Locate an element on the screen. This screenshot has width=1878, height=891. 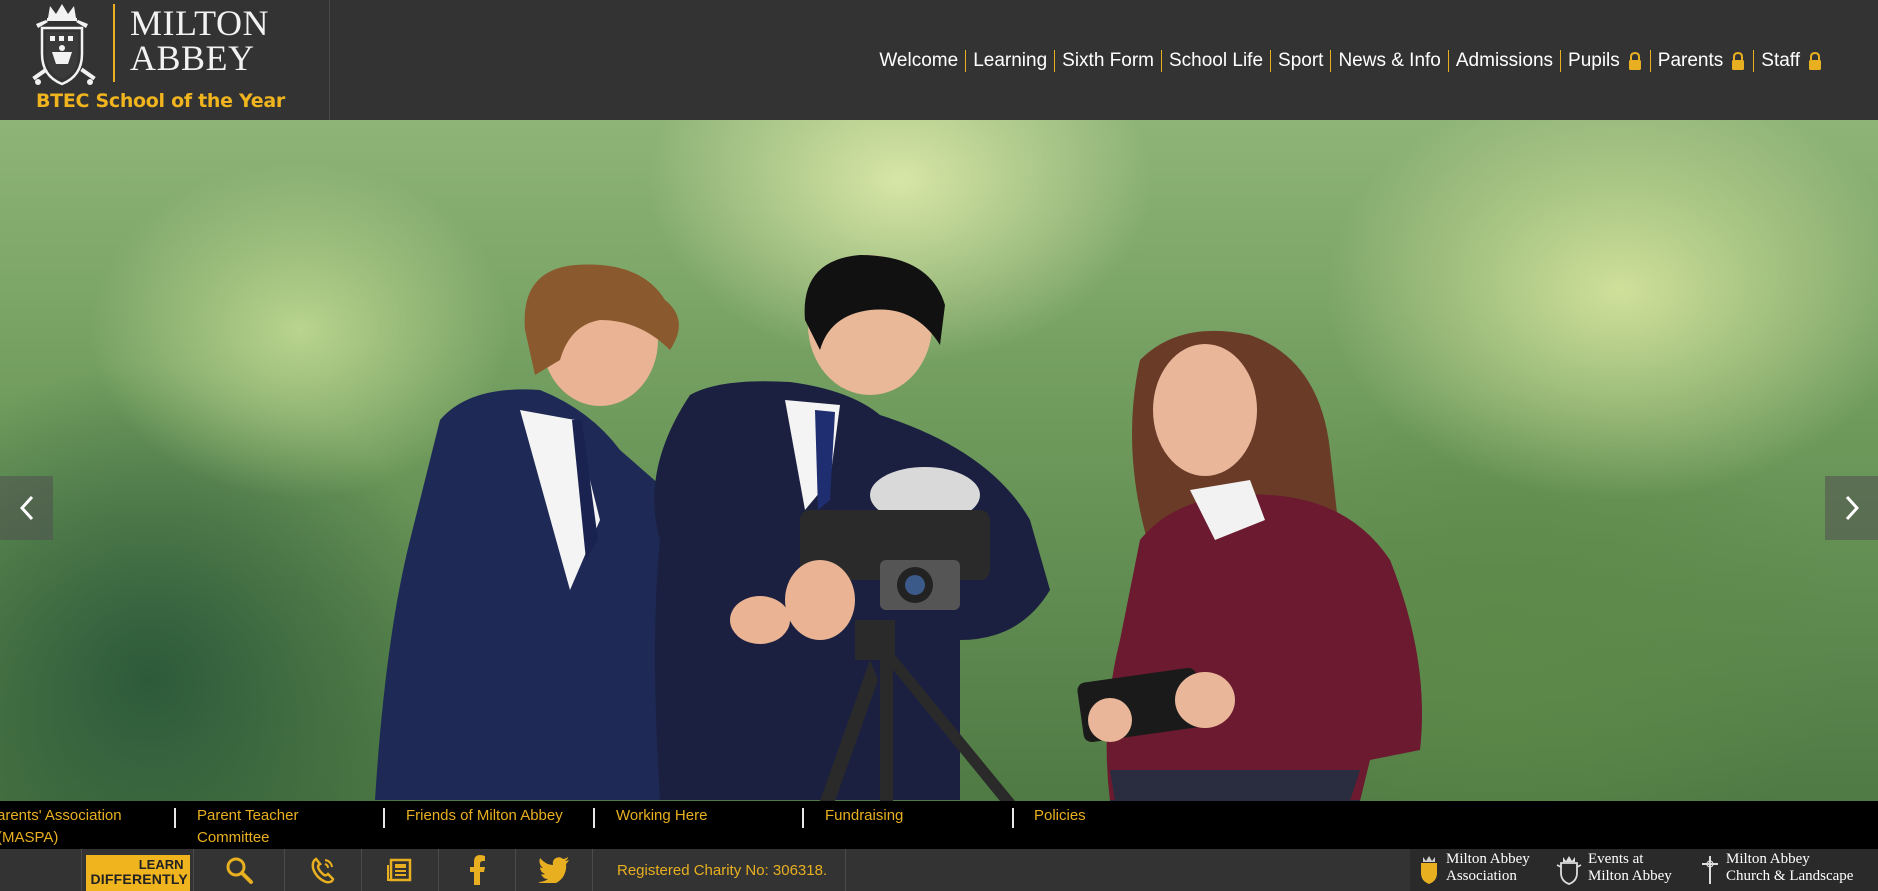
nav-item-admissions: Admissions is located at coordinates (1504, 61).